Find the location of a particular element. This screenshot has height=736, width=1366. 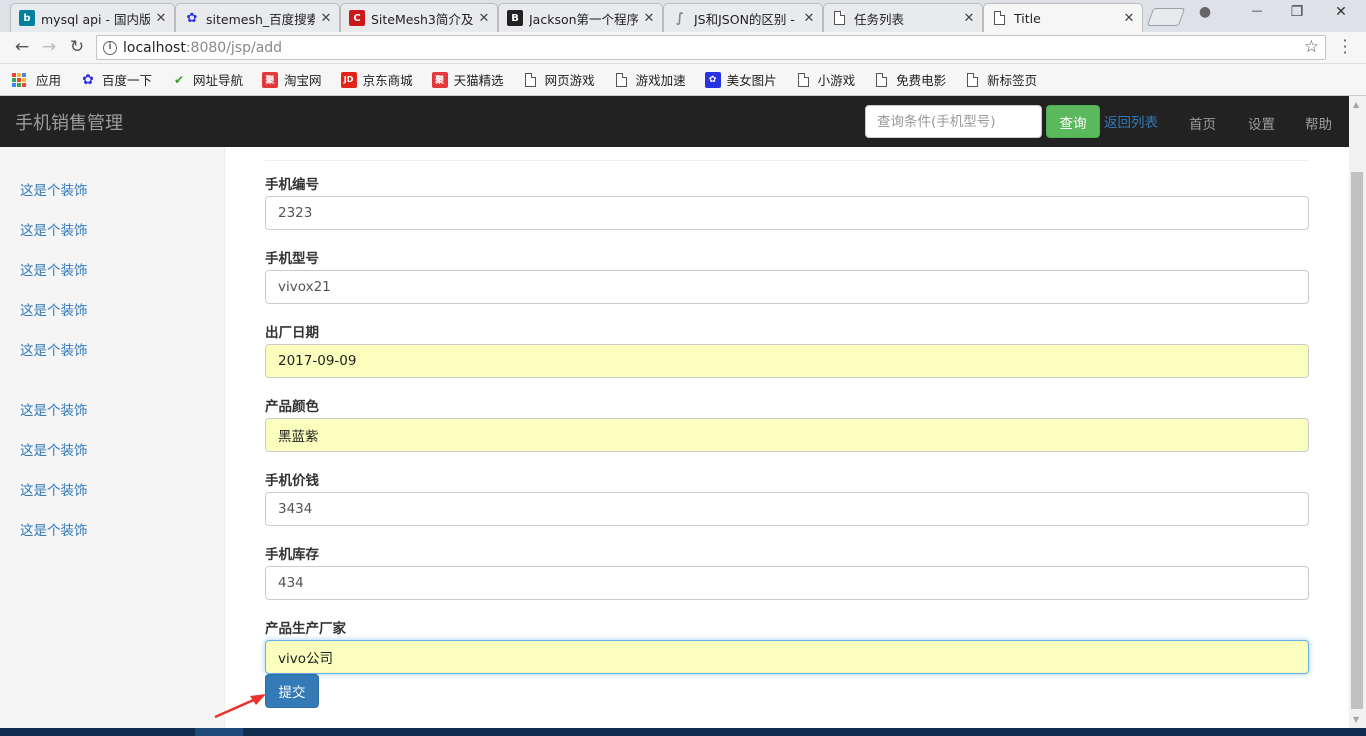

bookmark-apps: 应用 is located at coordinates (36, 79).